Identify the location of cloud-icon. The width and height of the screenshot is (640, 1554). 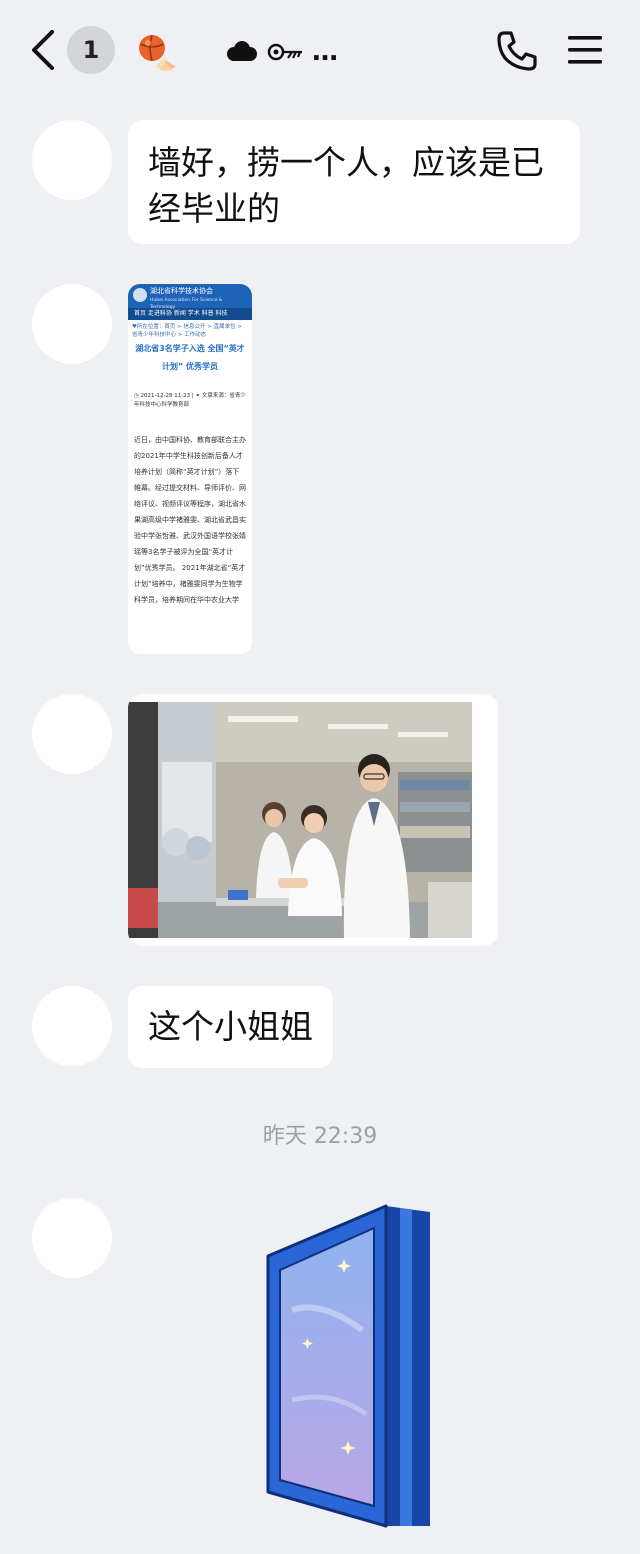
(242, 51).